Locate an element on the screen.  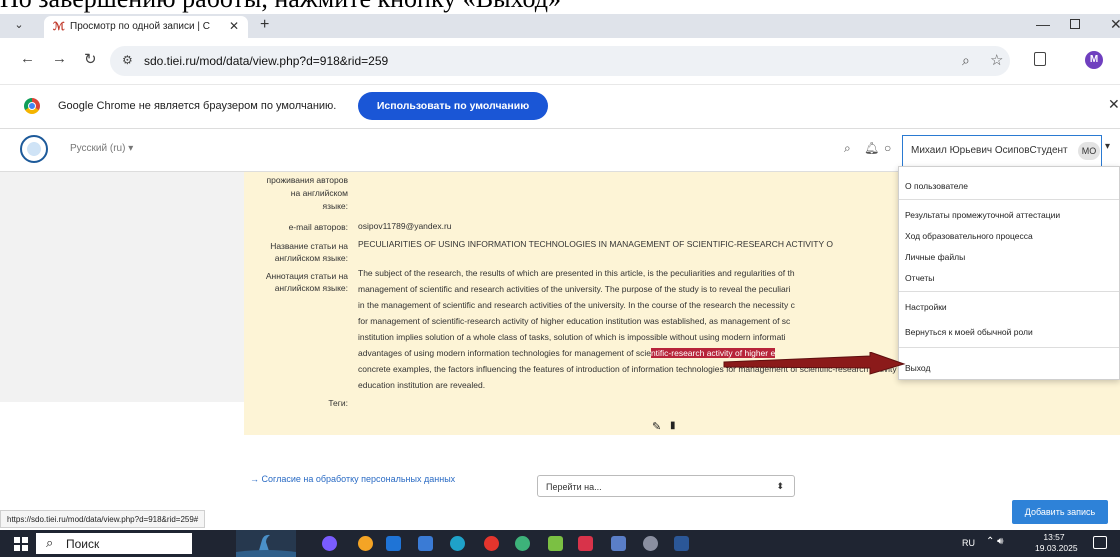
abstract-line: education institution are revealed. is located at coordinates (422, 385).